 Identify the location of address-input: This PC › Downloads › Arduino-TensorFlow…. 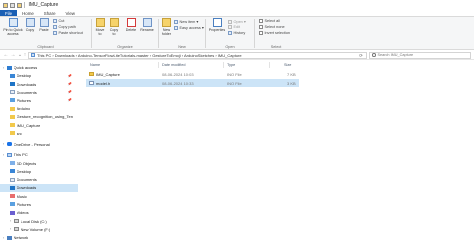
(197, 55).